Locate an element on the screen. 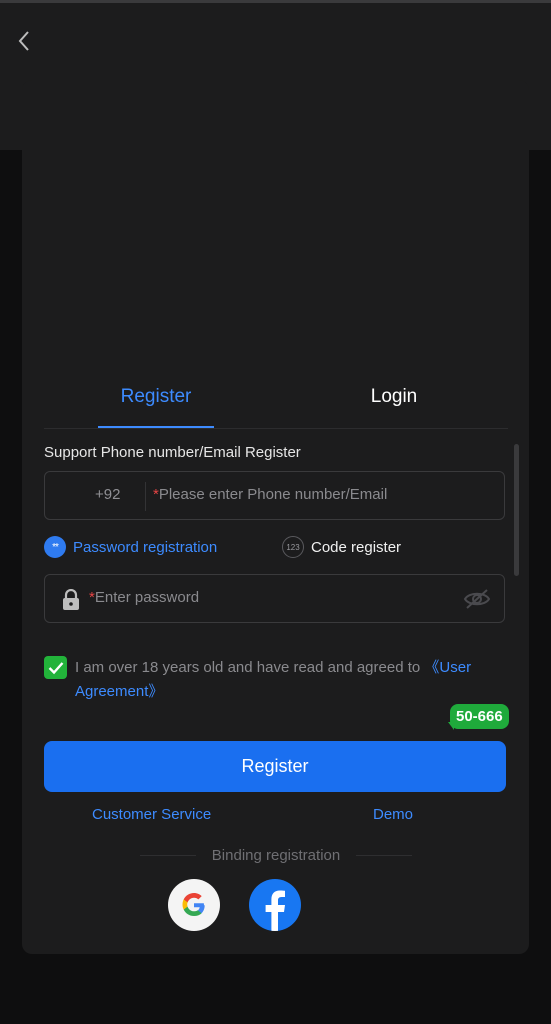 This screenshot has height=1024, width=551. divider-line-right is located at coordinates (384, 855).